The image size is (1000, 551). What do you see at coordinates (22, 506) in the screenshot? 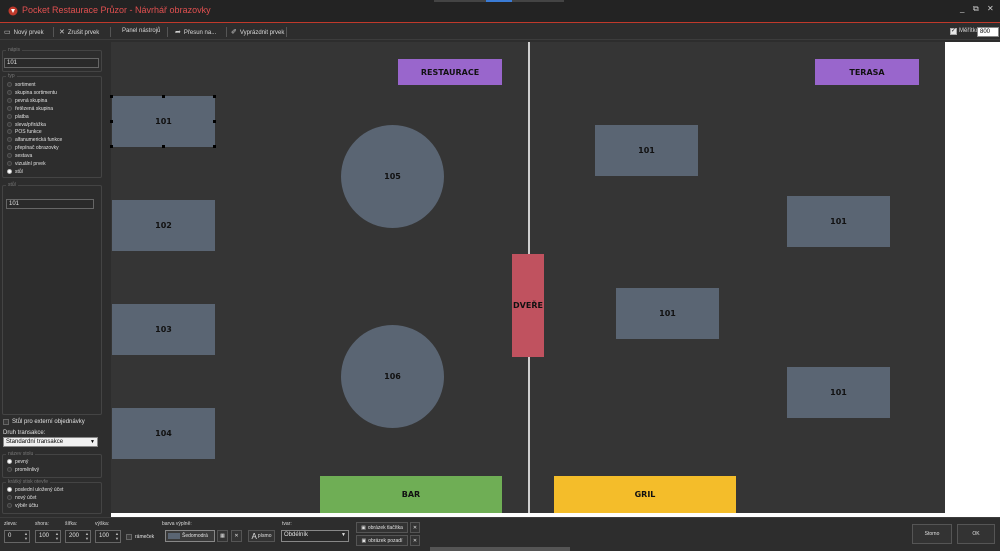
I see `radio-option: výběr účtu` at bounding box center [22, 506].